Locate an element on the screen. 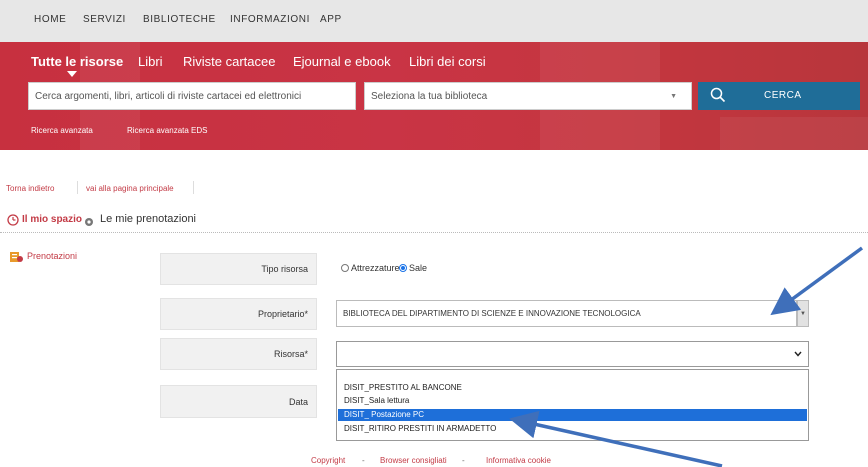 Image resolution: width=868 pixels, height=467 pixels. risorsa-select is located at coordinates (572, 354).